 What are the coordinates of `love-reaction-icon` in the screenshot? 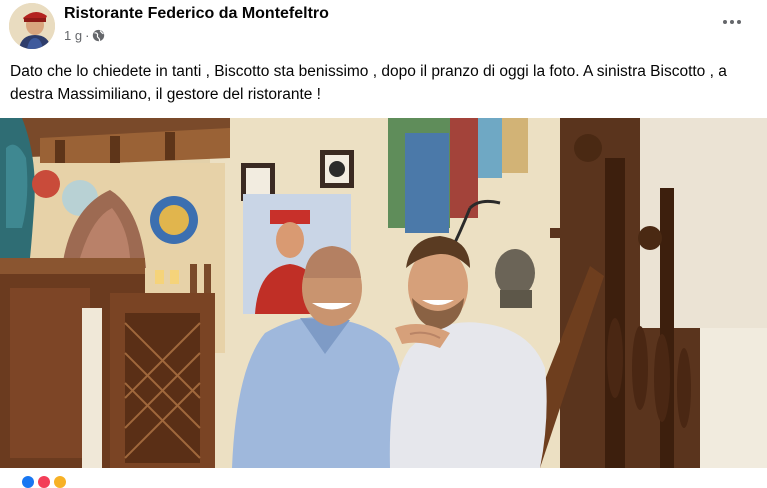 It's located at (44, 482).